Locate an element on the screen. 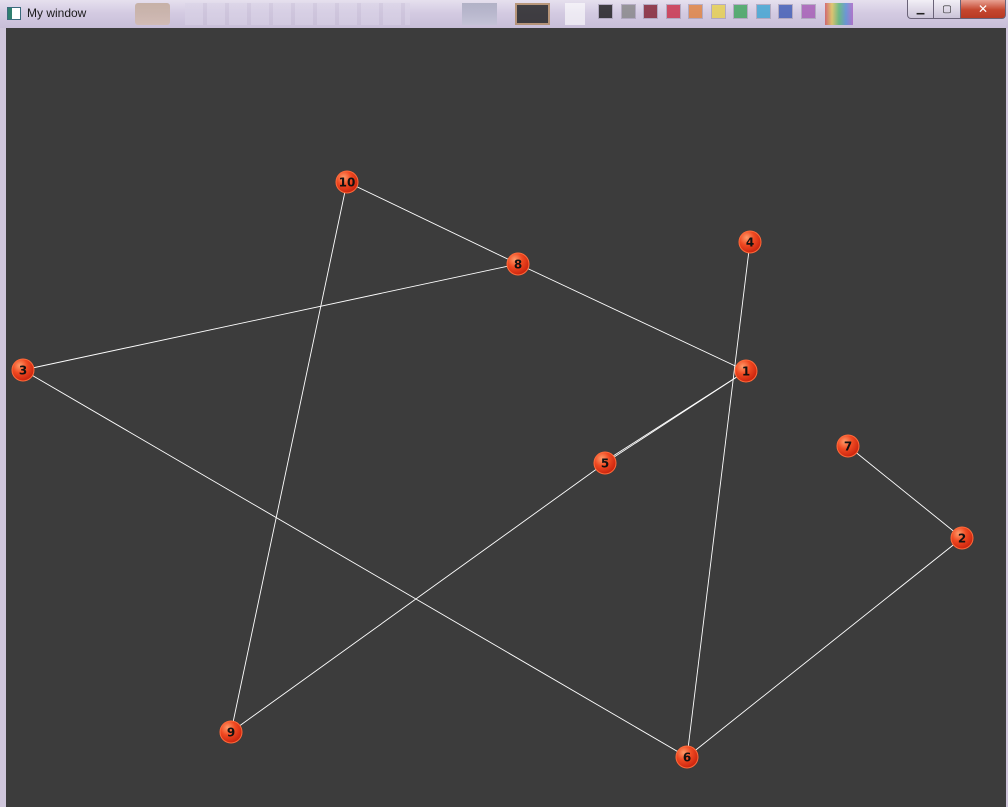 The image size is (1008, 807). node-7: 7 is located at coordinates (848, 446).